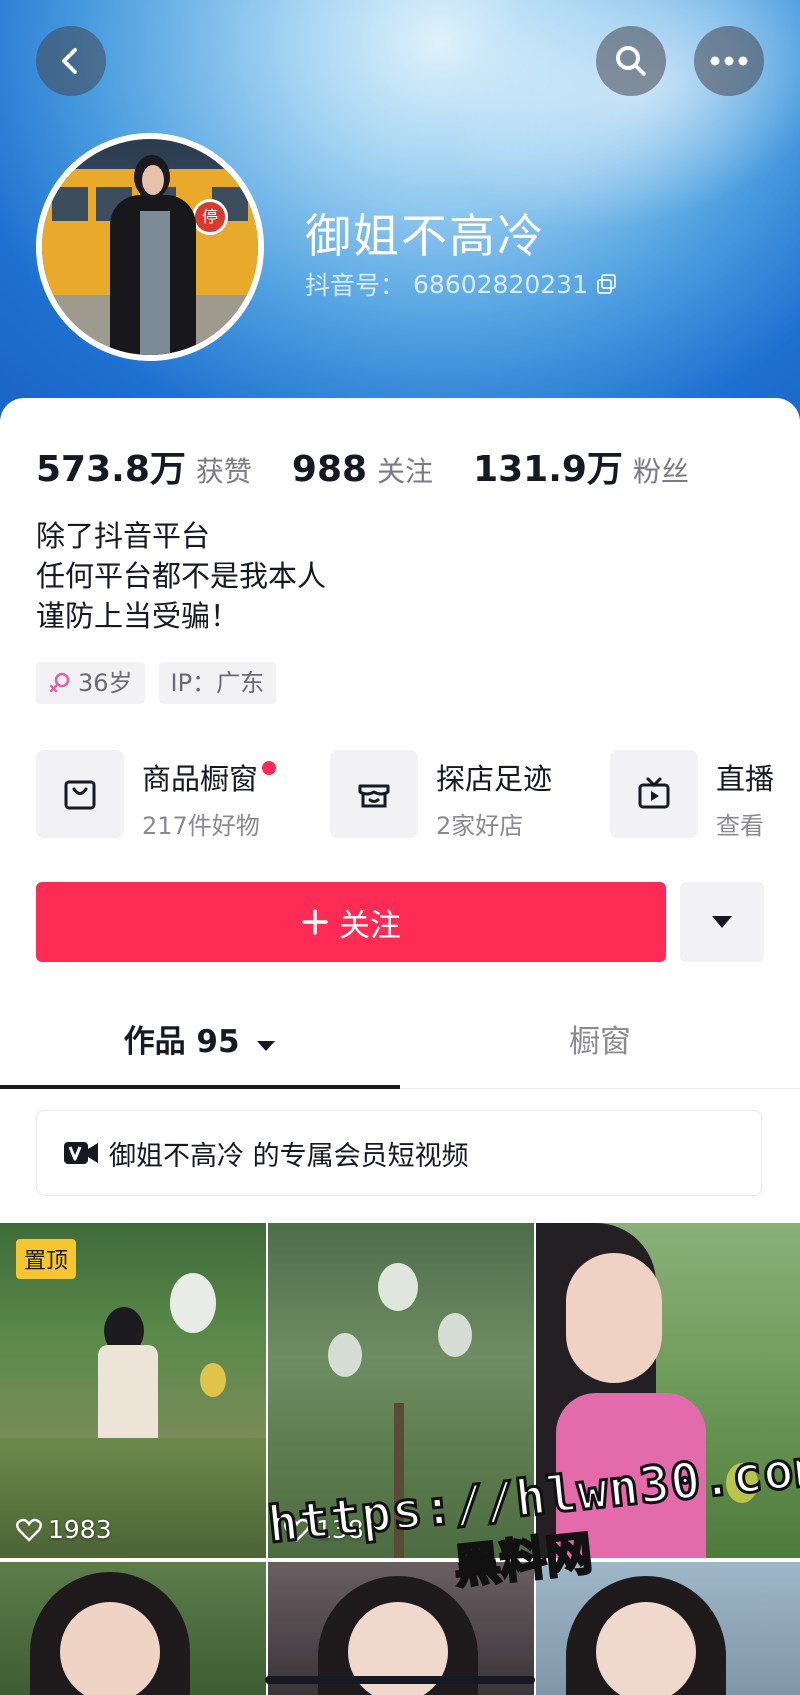  Describe the element at coordinates (374, 796) in the screenshot. I see `store-icon` at that location.